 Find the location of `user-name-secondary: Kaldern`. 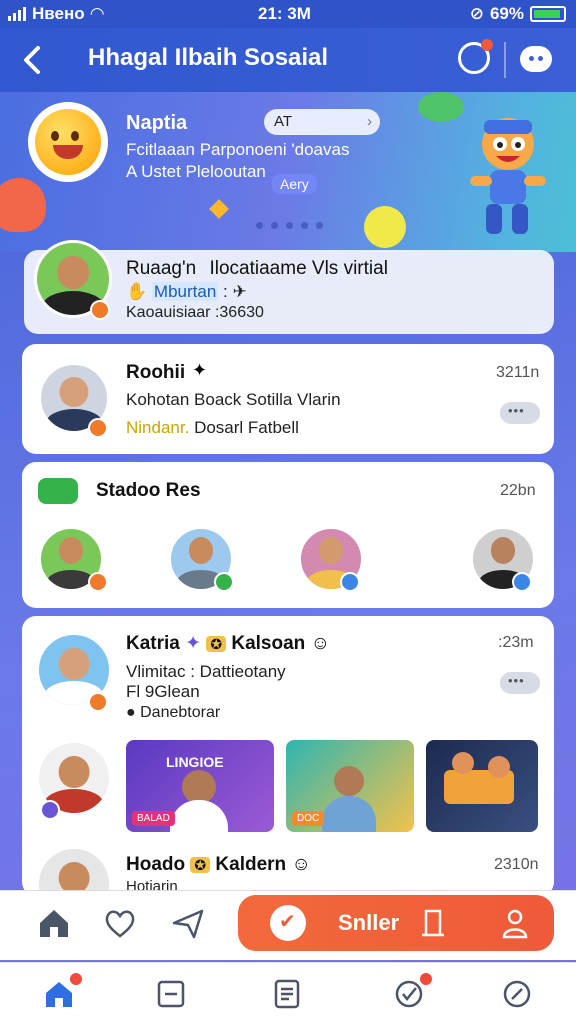

user-name-secondary: Kaldern is located at coordinates (251, 864).